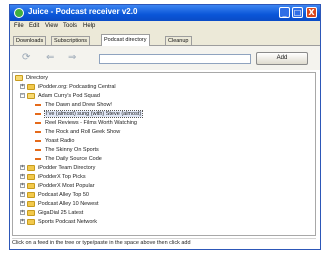  I want to click on tree-item-label: iPodderX Top Picks, so click(62, 177).